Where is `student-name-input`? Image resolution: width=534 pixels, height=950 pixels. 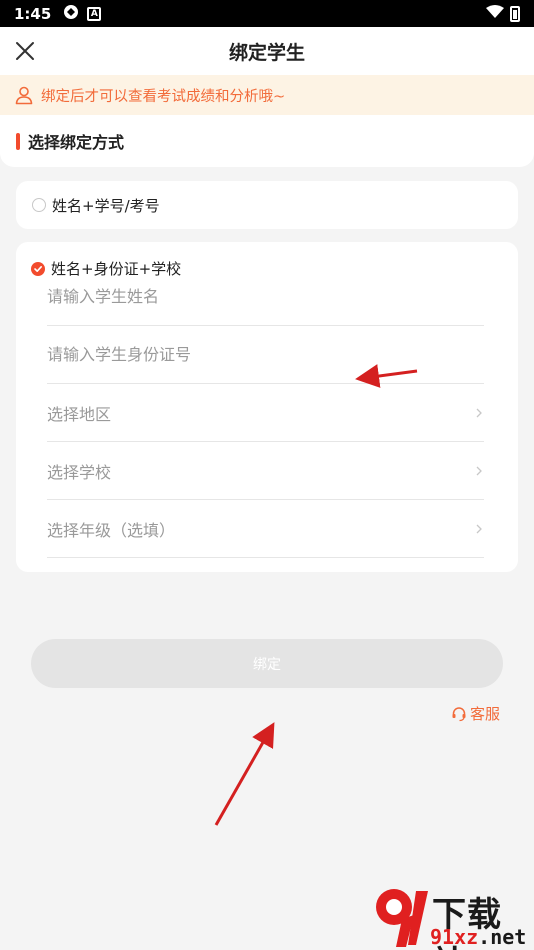
student-name-input is located at coordinates (265, 296).